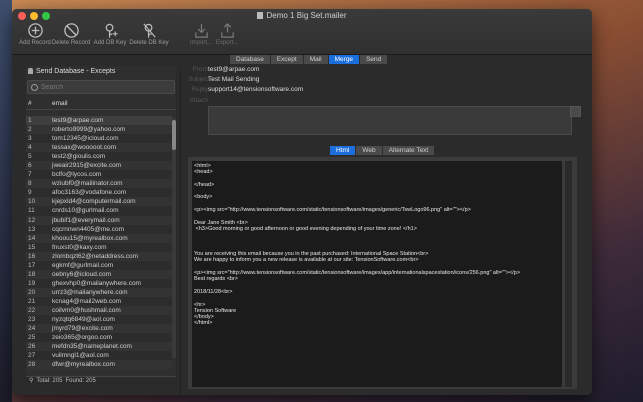 The image size is (643, 402). I want to click on body-tabs: Html Web Alternate Text, so click(383, 150).